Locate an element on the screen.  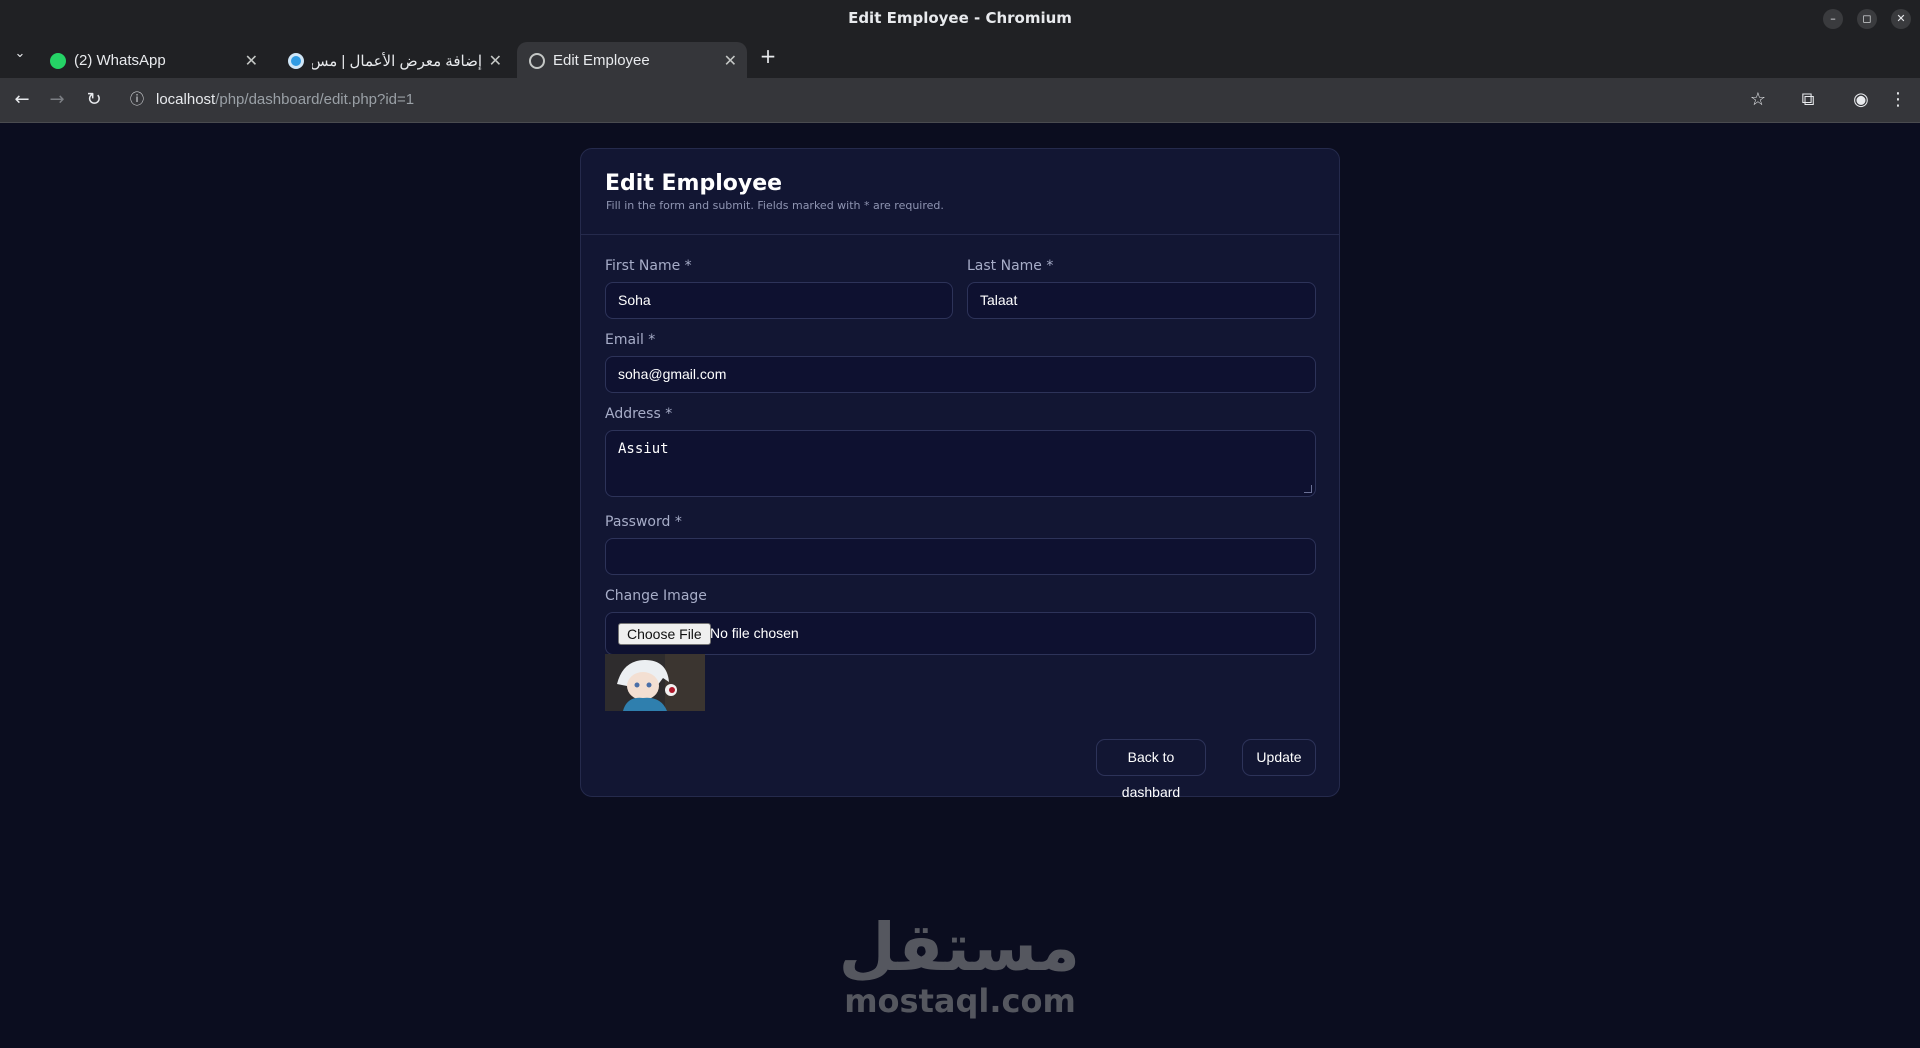
close-window-icon: ✕ is located at coordinates (1901, 19).